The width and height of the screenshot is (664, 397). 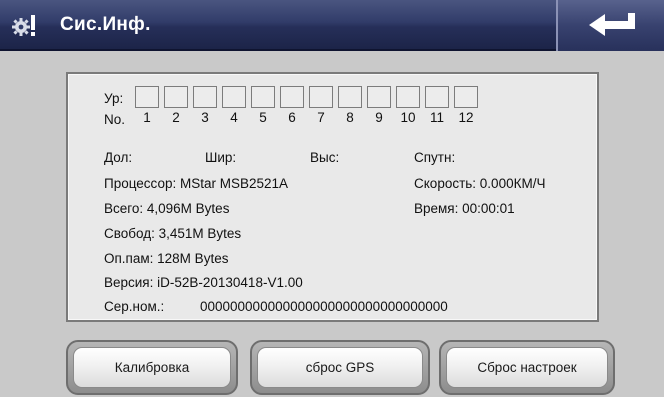 What do you see at coordinates (324, 306) in the screenshot?
I see `serial-number-value: 000000000000000000000000000000000` at bounding box center [324, 306].